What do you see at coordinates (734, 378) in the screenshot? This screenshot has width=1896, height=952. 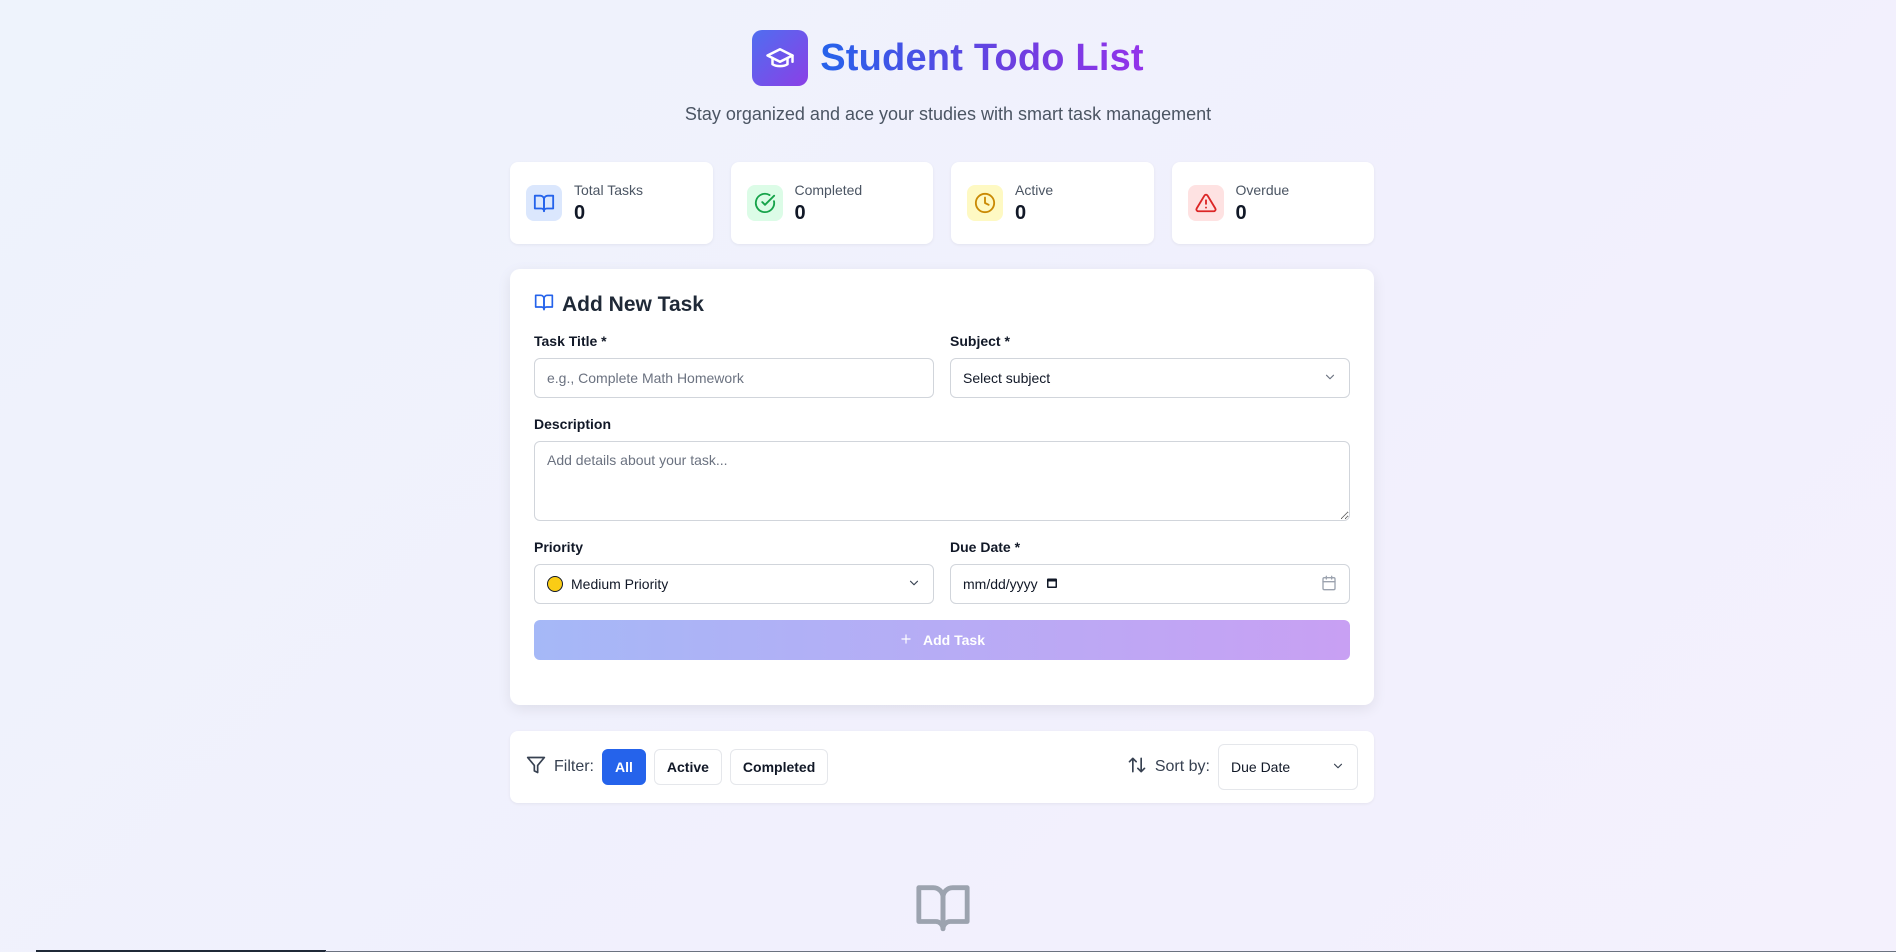 I see `task-title-input` at bounding box center [734, 378].